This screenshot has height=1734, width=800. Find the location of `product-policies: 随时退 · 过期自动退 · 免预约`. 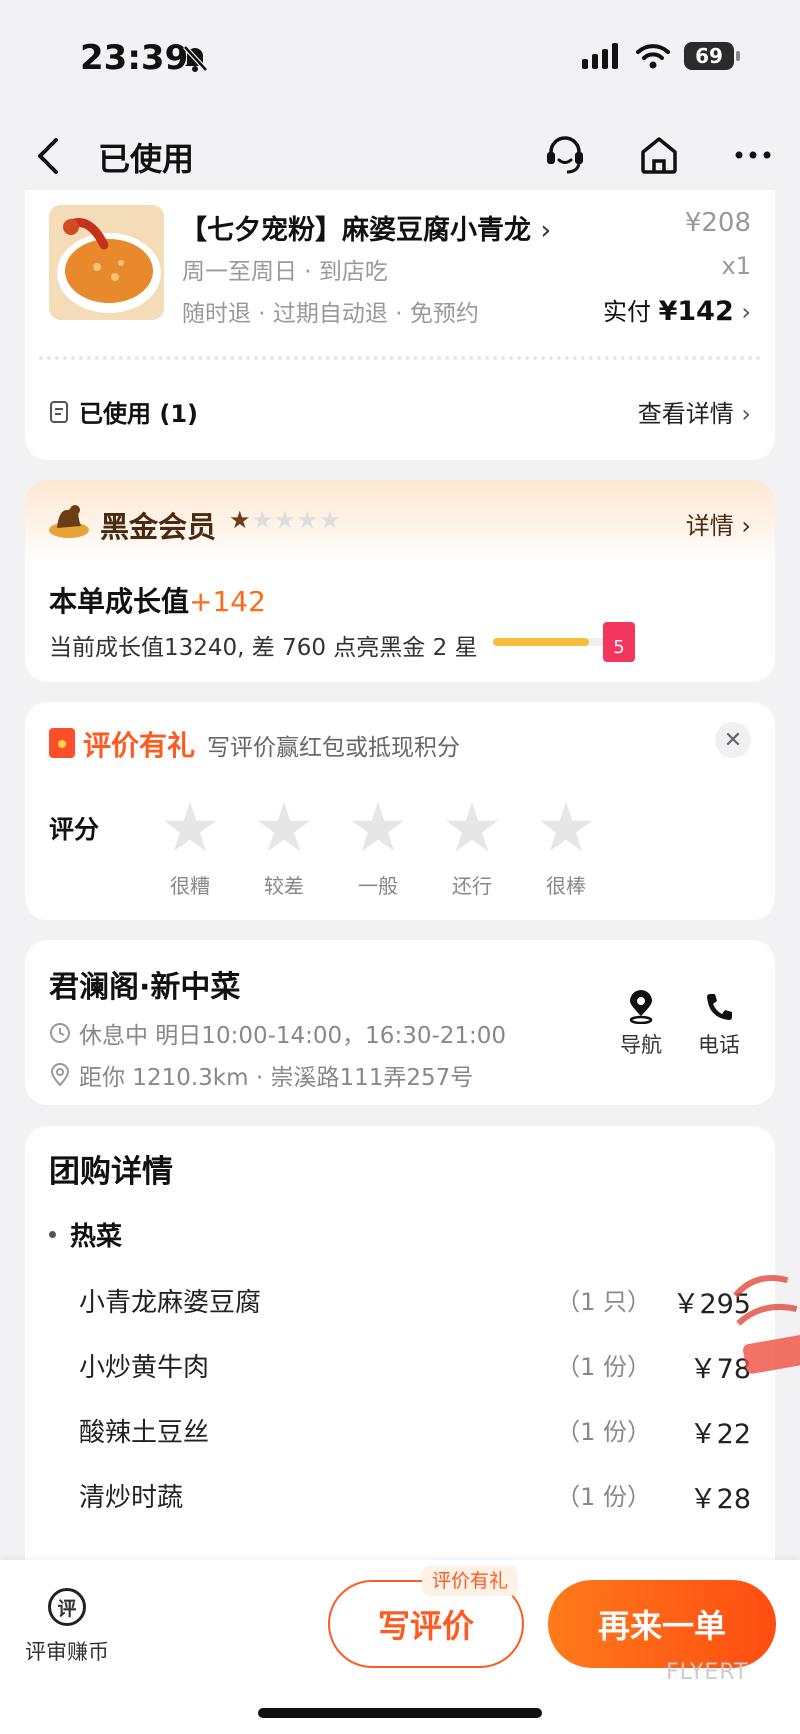

product-policies: 随时退 · 过期自动退 · 免预约 is located at coordinates (330, 314).